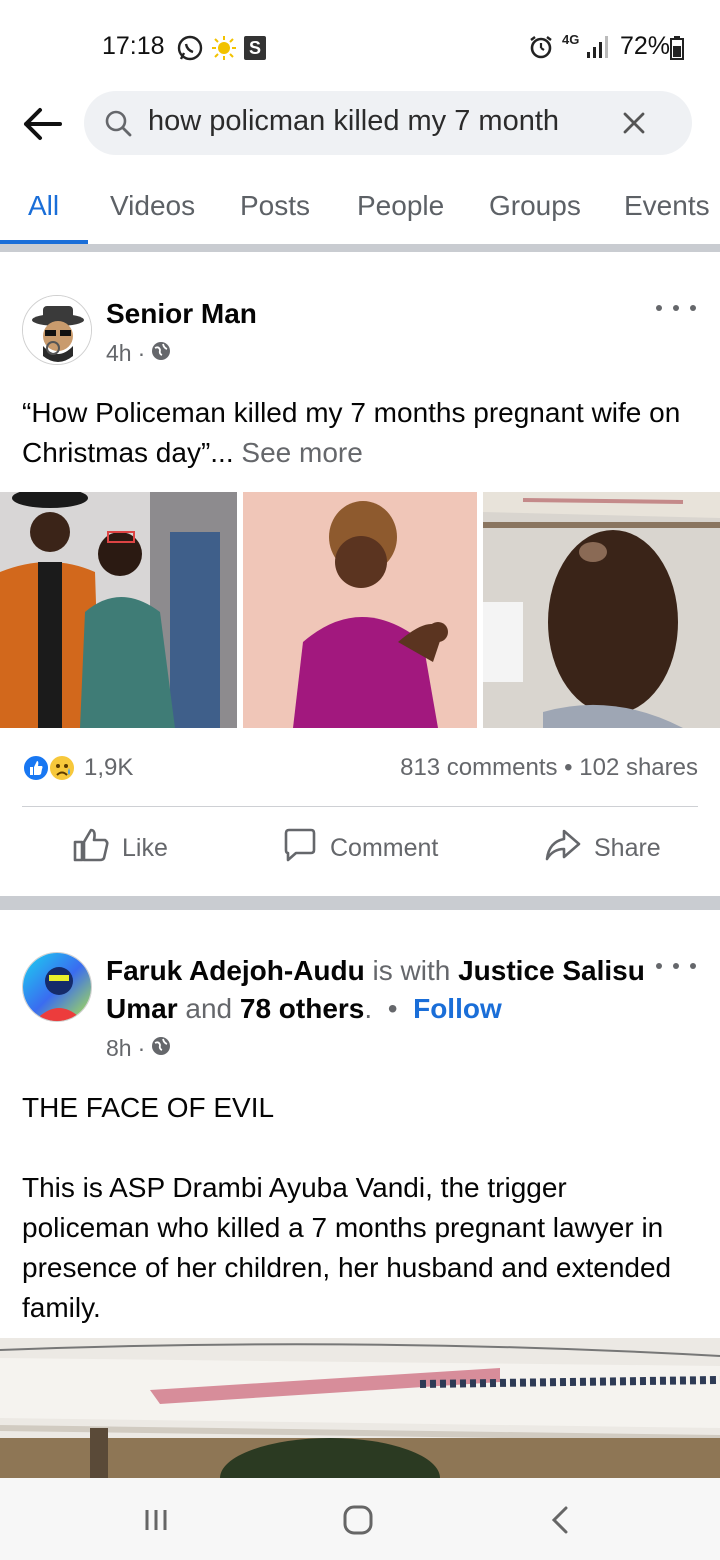 The width and height of the screenshot is (720, 1560). Describe the element at coordinates (120, 848) in the screenshot. I see `like-button: Like` at that location.